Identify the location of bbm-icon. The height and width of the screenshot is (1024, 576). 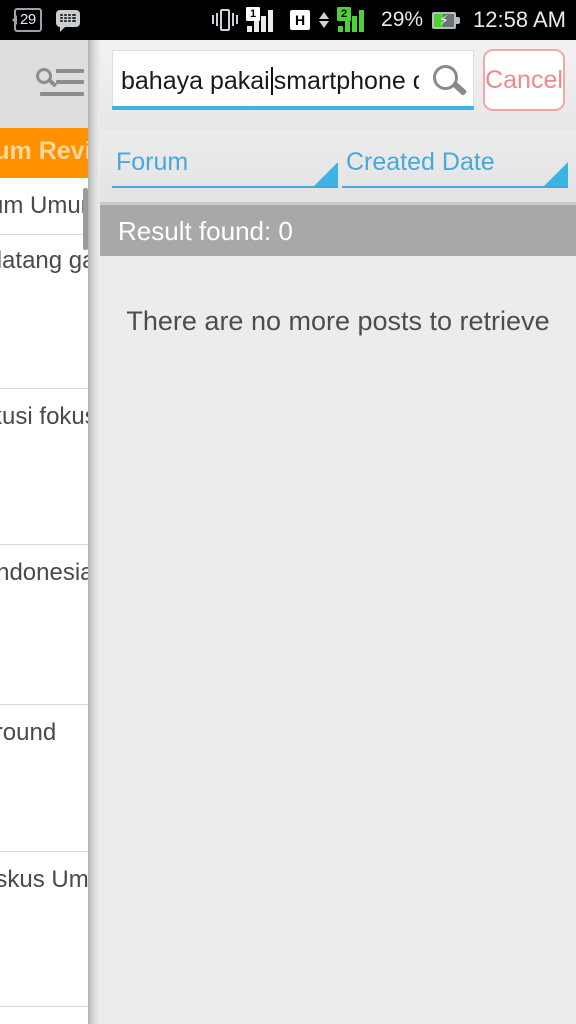
(67, 20).